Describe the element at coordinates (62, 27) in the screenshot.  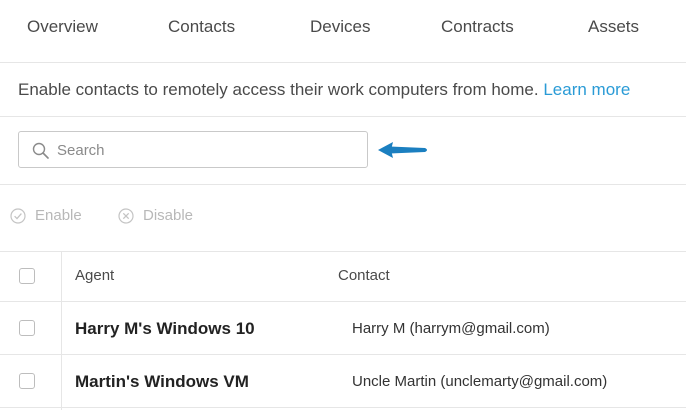
I see `tab-overview: Overview` at that location.